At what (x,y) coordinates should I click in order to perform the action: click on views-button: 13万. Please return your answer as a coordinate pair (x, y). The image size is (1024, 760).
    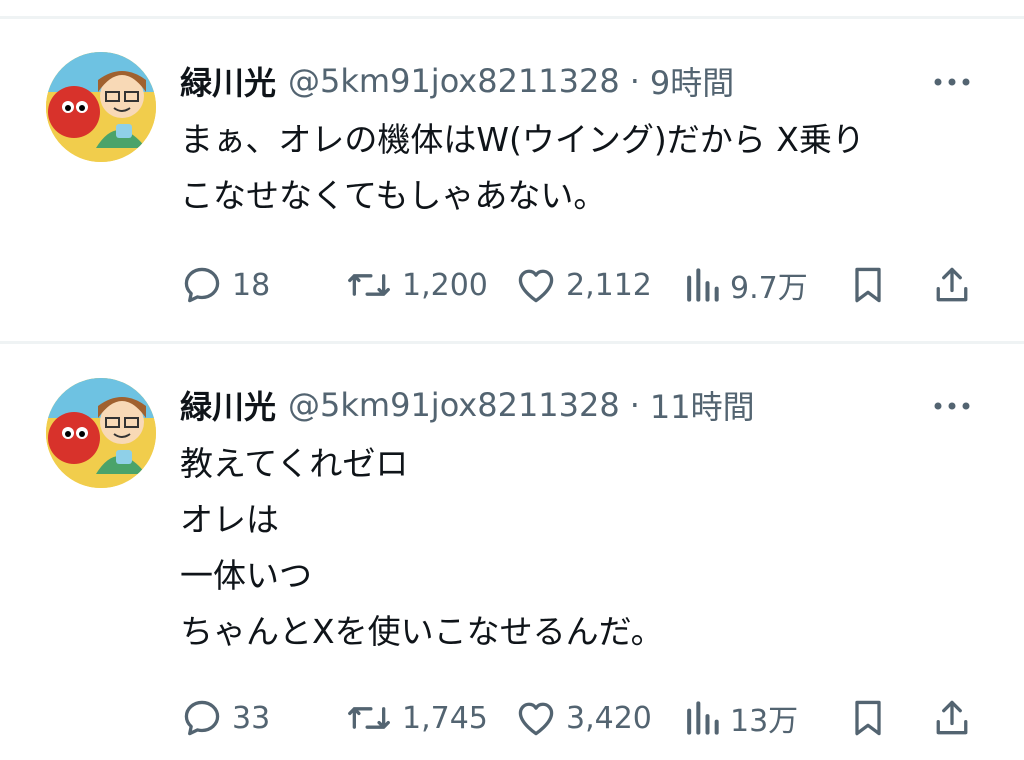
    Looking at the image, I should click on (740, 718).